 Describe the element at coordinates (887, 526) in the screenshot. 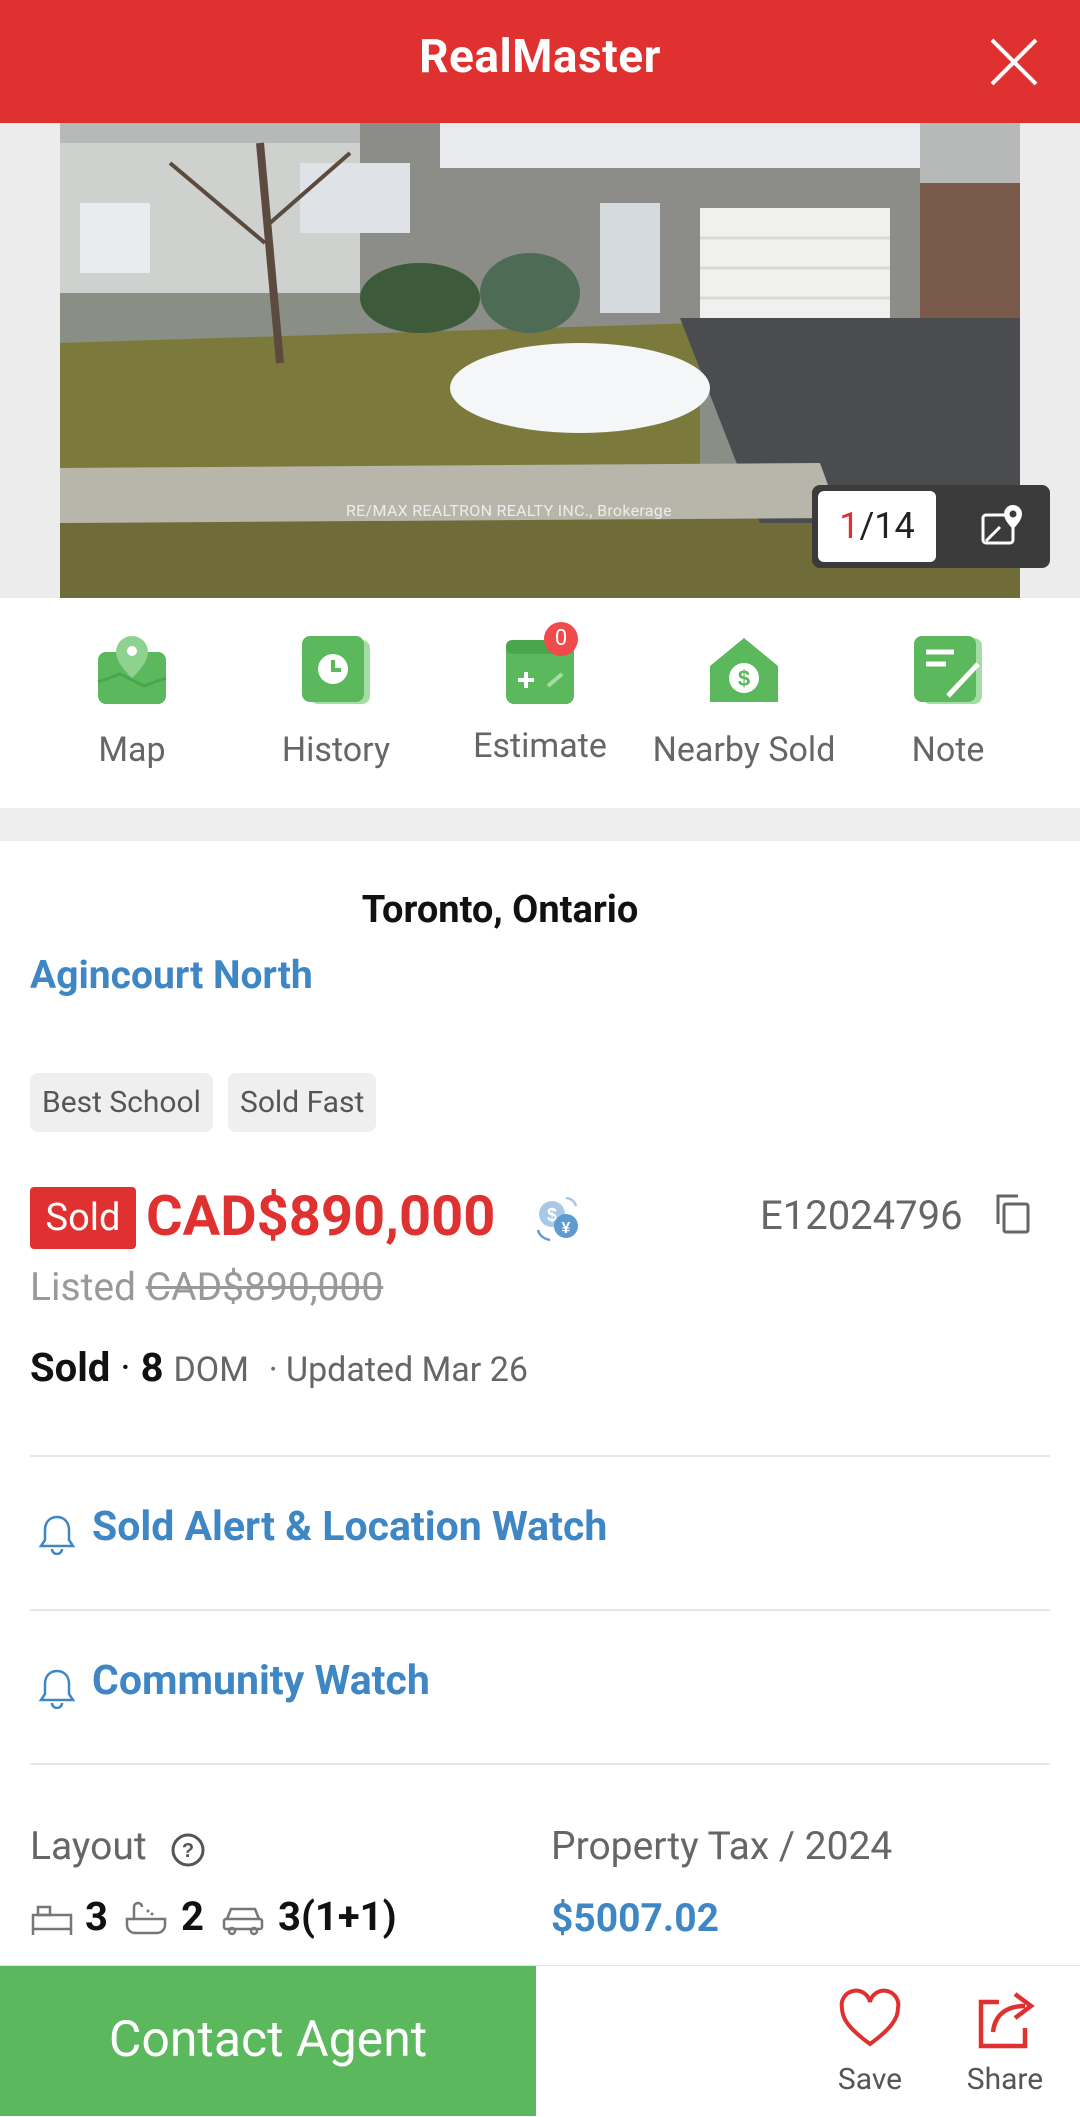

I see `photo-counter-total: /14` at that location.